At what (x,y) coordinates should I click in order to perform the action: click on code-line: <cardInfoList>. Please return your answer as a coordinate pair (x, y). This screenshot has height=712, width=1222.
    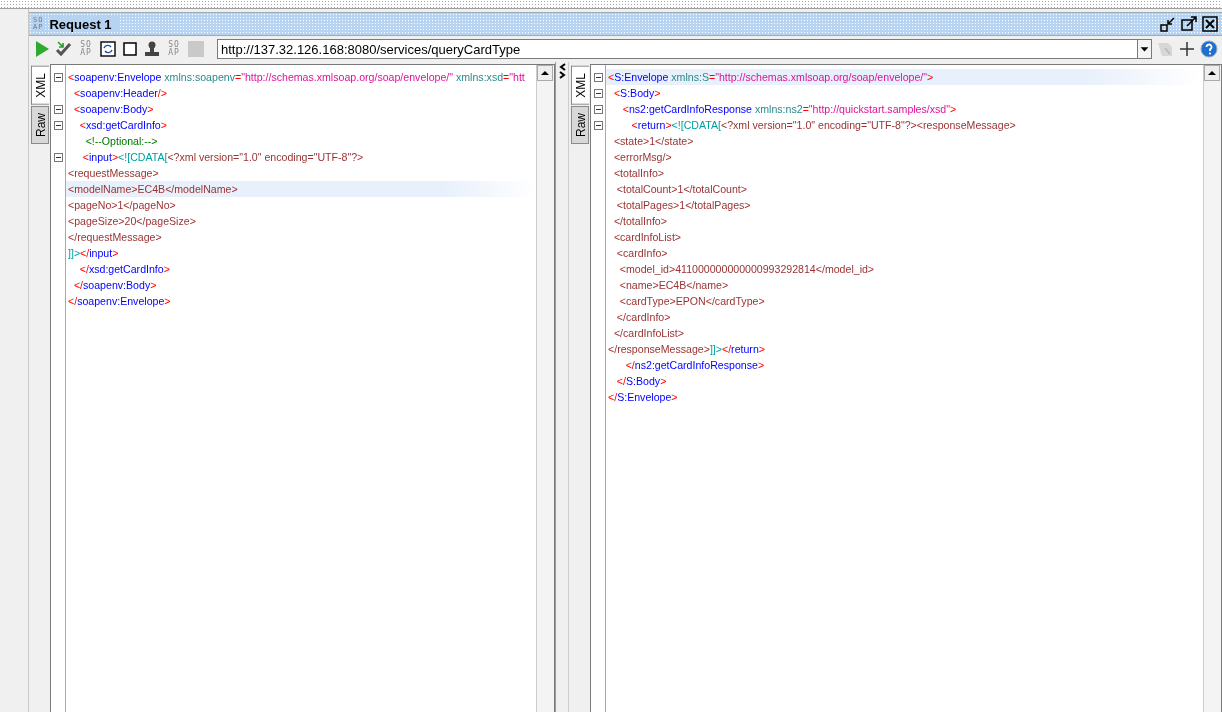
    Looking at the image, I should click on (647, 237).